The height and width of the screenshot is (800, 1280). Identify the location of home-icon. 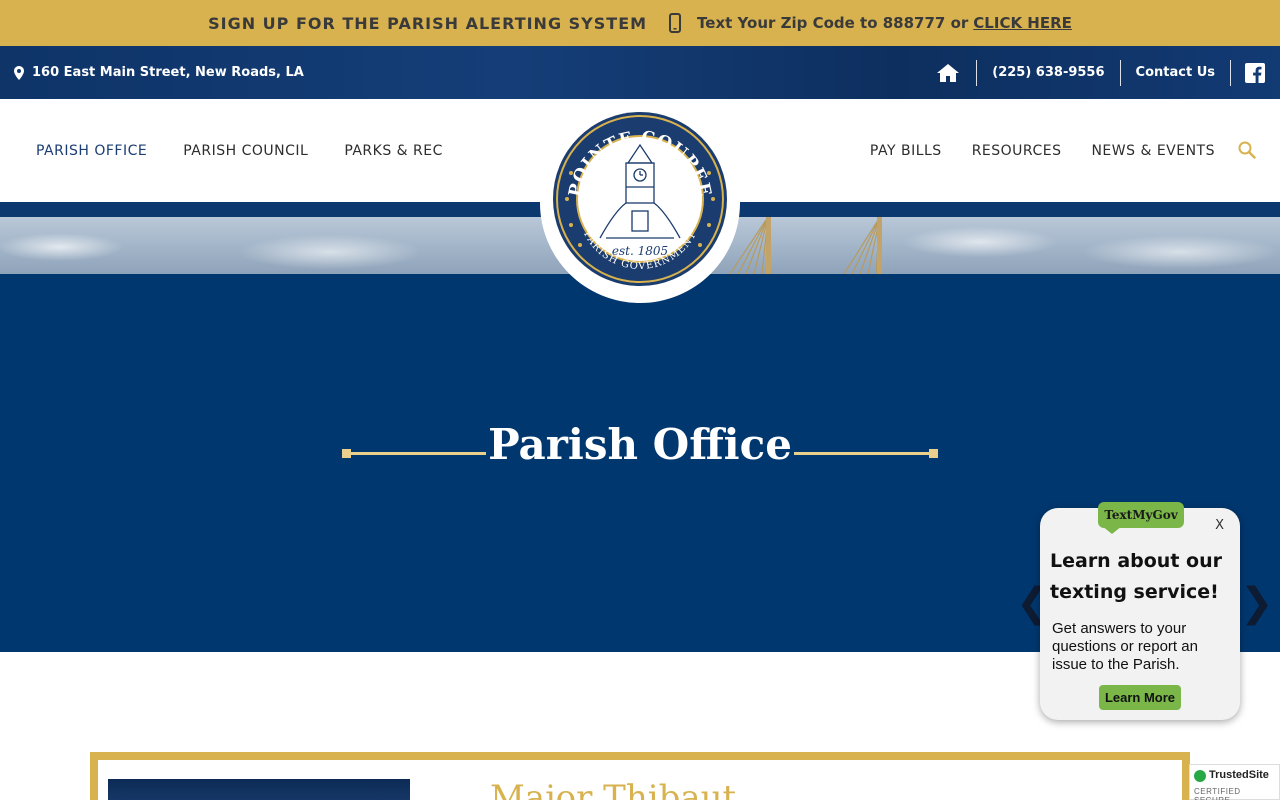
(948, 72).